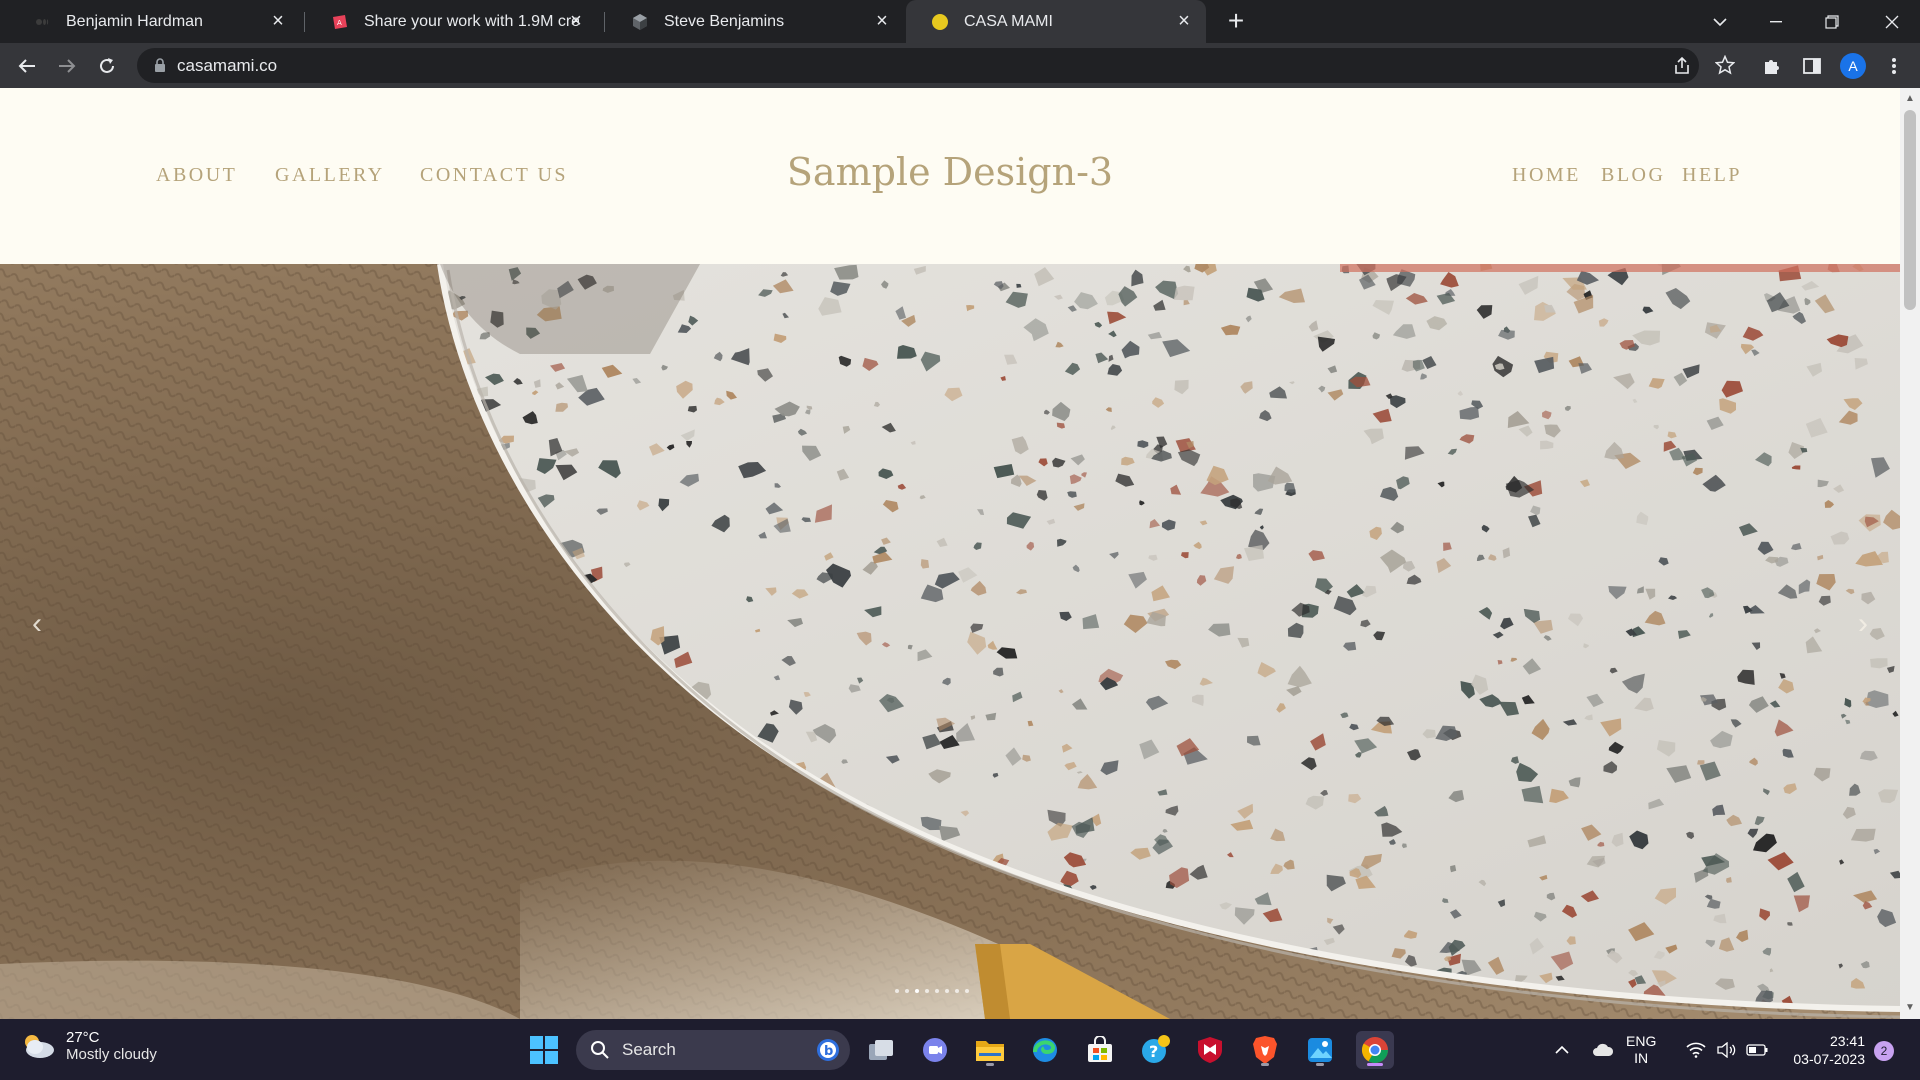  What do you see at coordinates (1641, 1041) in the screenshot?
I see `language-code: ENG` at bounding box center [1641, 1041].